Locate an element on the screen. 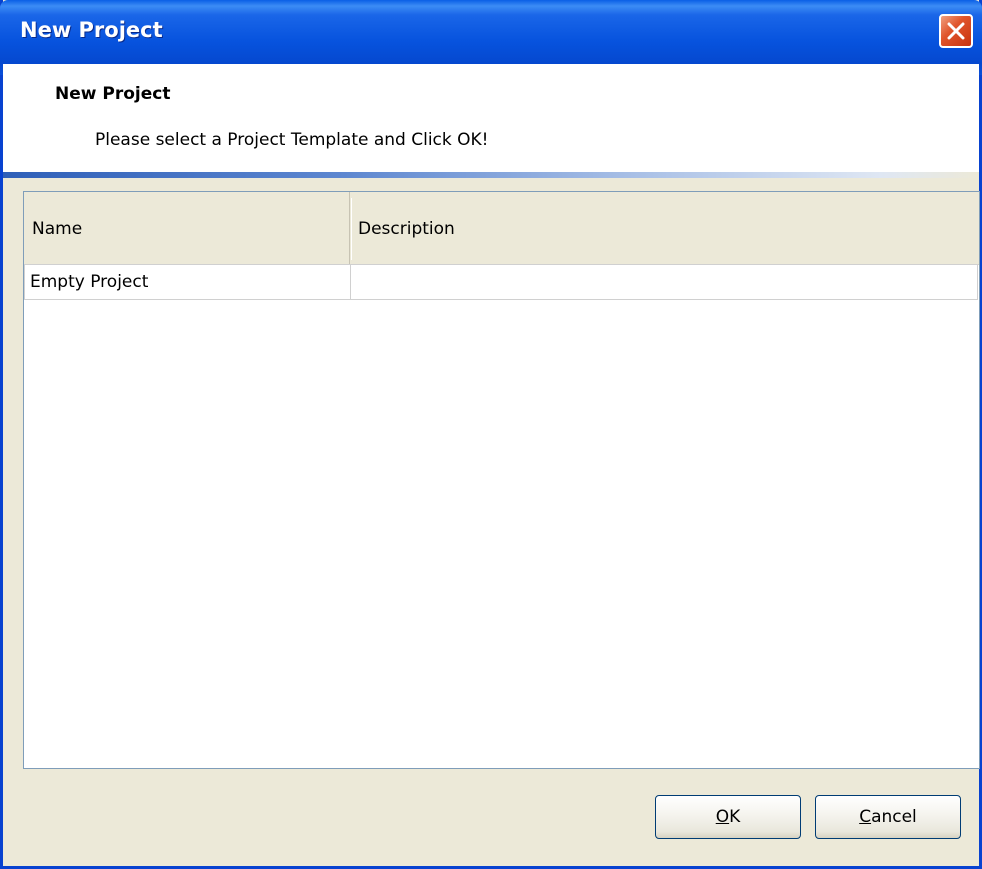 The height and width of the screenshot is (869, 982). ok-button-accelerator: O is located at coordinates (722, 817).